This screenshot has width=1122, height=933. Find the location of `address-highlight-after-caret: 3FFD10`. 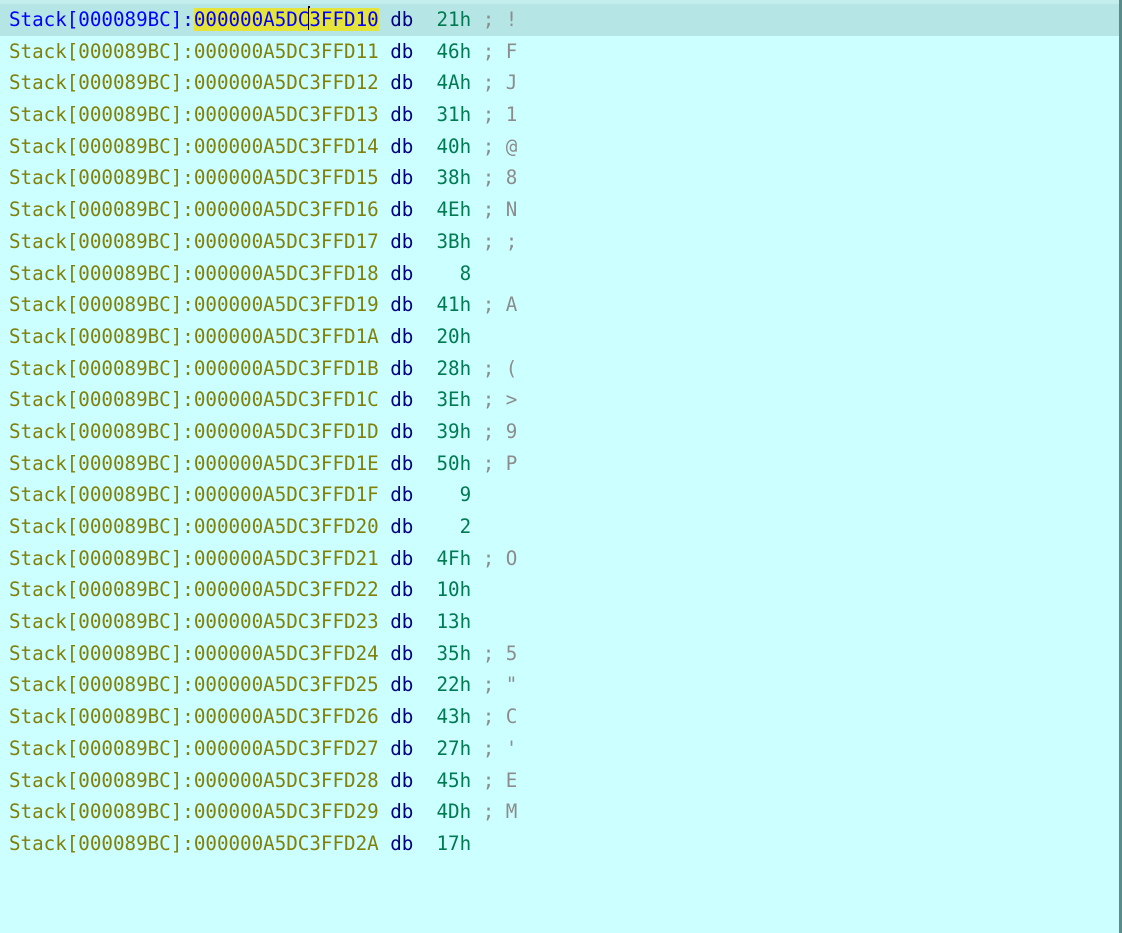

address-highlight-after-caret: 3FFD10 is located at coordinates (344, 19).